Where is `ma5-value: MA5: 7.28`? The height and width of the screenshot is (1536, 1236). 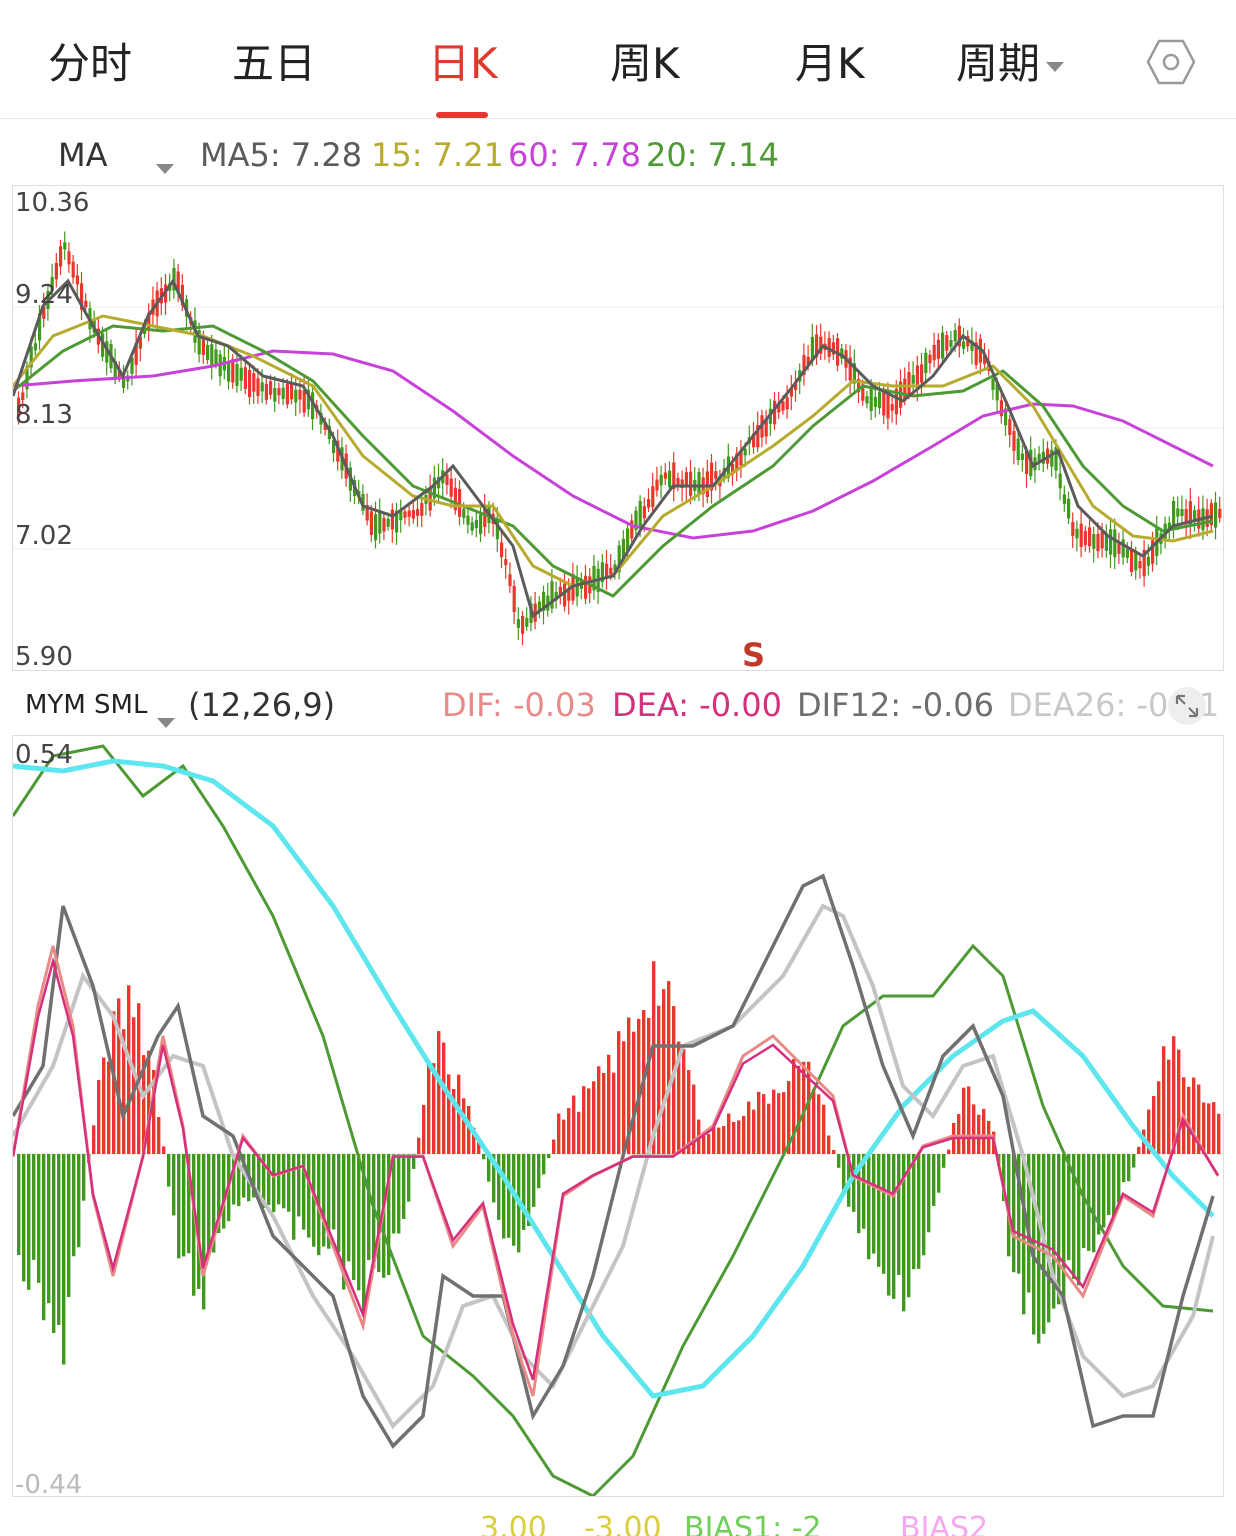
ma5-value: MA5: 7.28 is located at coordinates (281, 155).